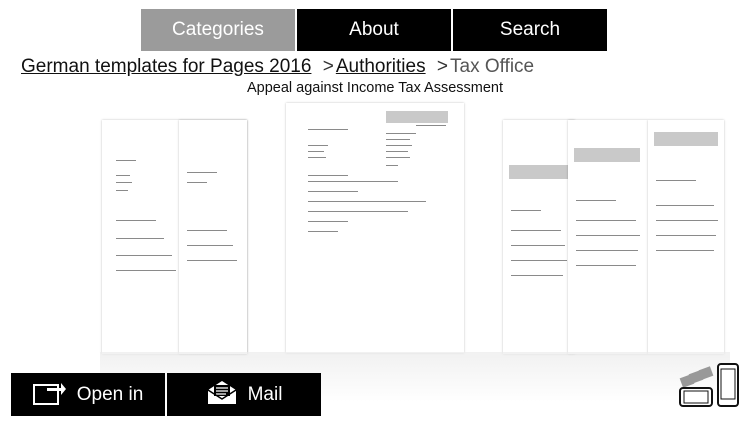 Image resolution: width=750 pixels, height=422 pixels. I want to click on bottom-action-bar: Open in Mail, so click(166, 394).